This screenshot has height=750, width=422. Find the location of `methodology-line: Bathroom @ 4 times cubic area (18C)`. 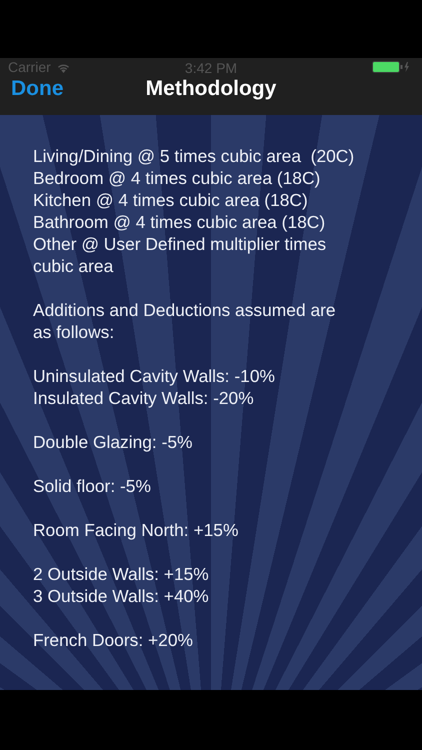

methodology-line: Bathroom @ 4 times cubic area (18C) is located at coordinates (179, 222).